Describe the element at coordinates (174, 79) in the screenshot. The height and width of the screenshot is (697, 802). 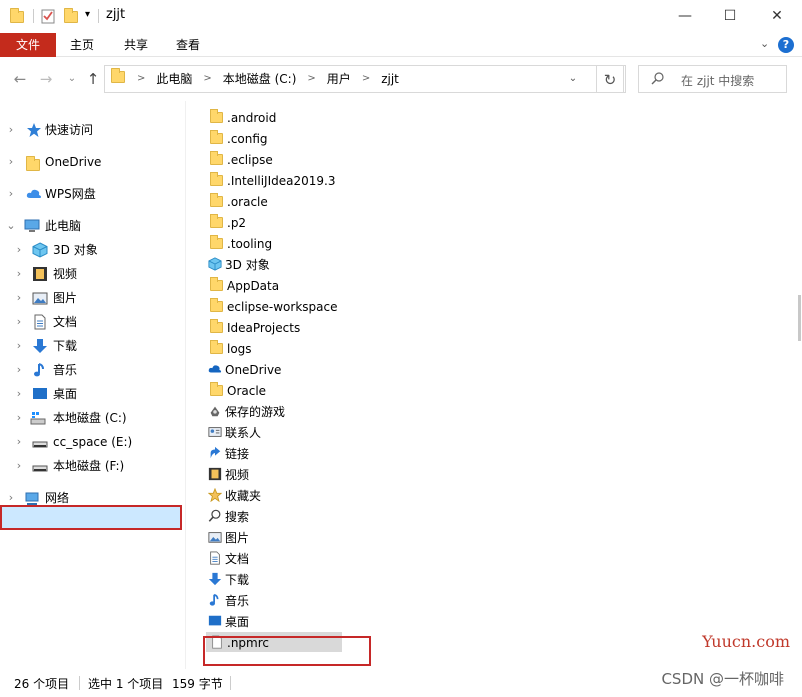
I see `breadcrumb-this-pc: 此电脑` at that location.